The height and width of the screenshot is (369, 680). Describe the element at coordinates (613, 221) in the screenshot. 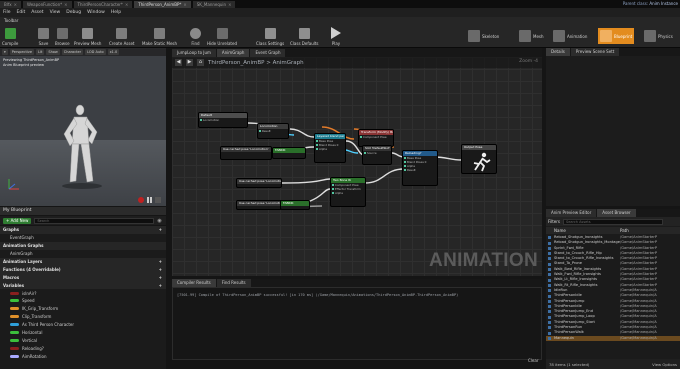

I see `asset-search-input: Search Assets` at that location.